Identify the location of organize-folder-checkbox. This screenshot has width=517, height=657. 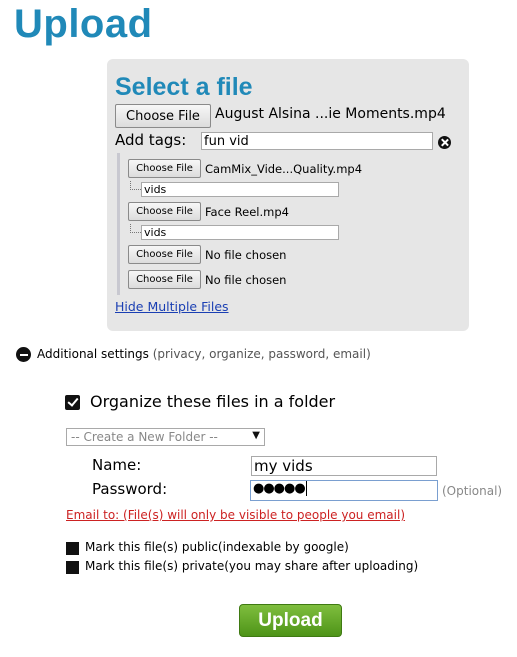
(72, 402).